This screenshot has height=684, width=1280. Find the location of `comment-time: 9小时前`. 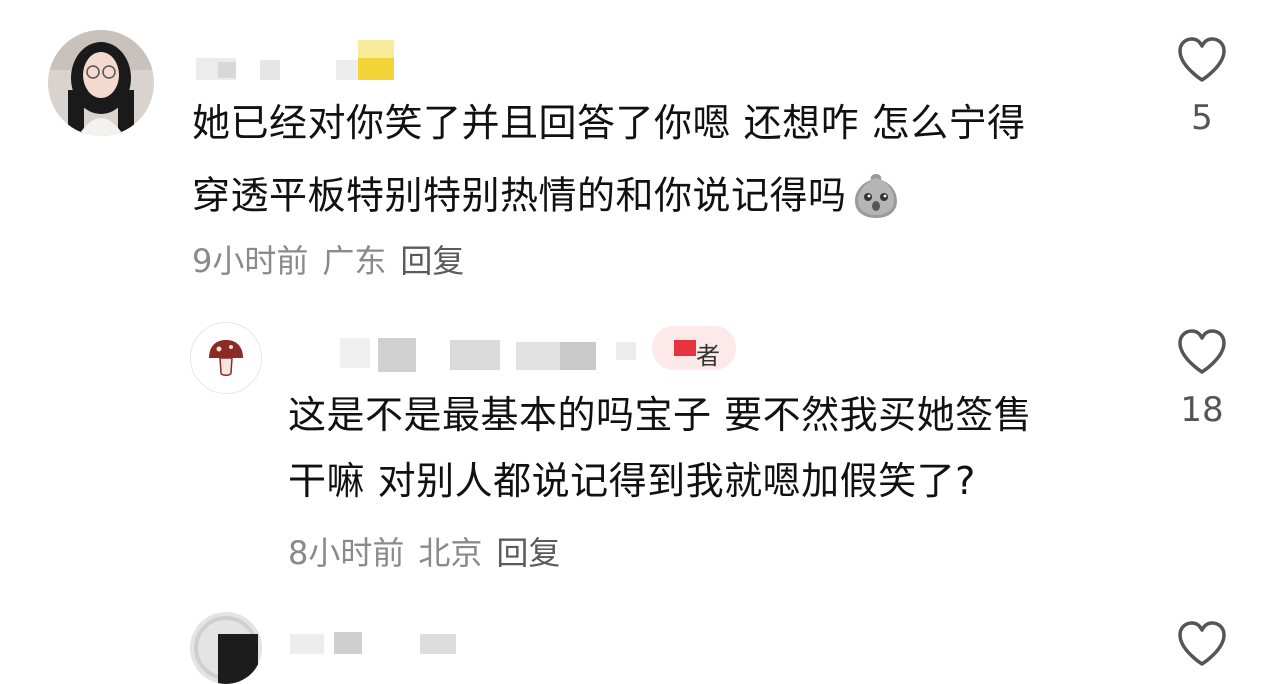

comment-time: 9小时前 is located at coordinates (250, 261).